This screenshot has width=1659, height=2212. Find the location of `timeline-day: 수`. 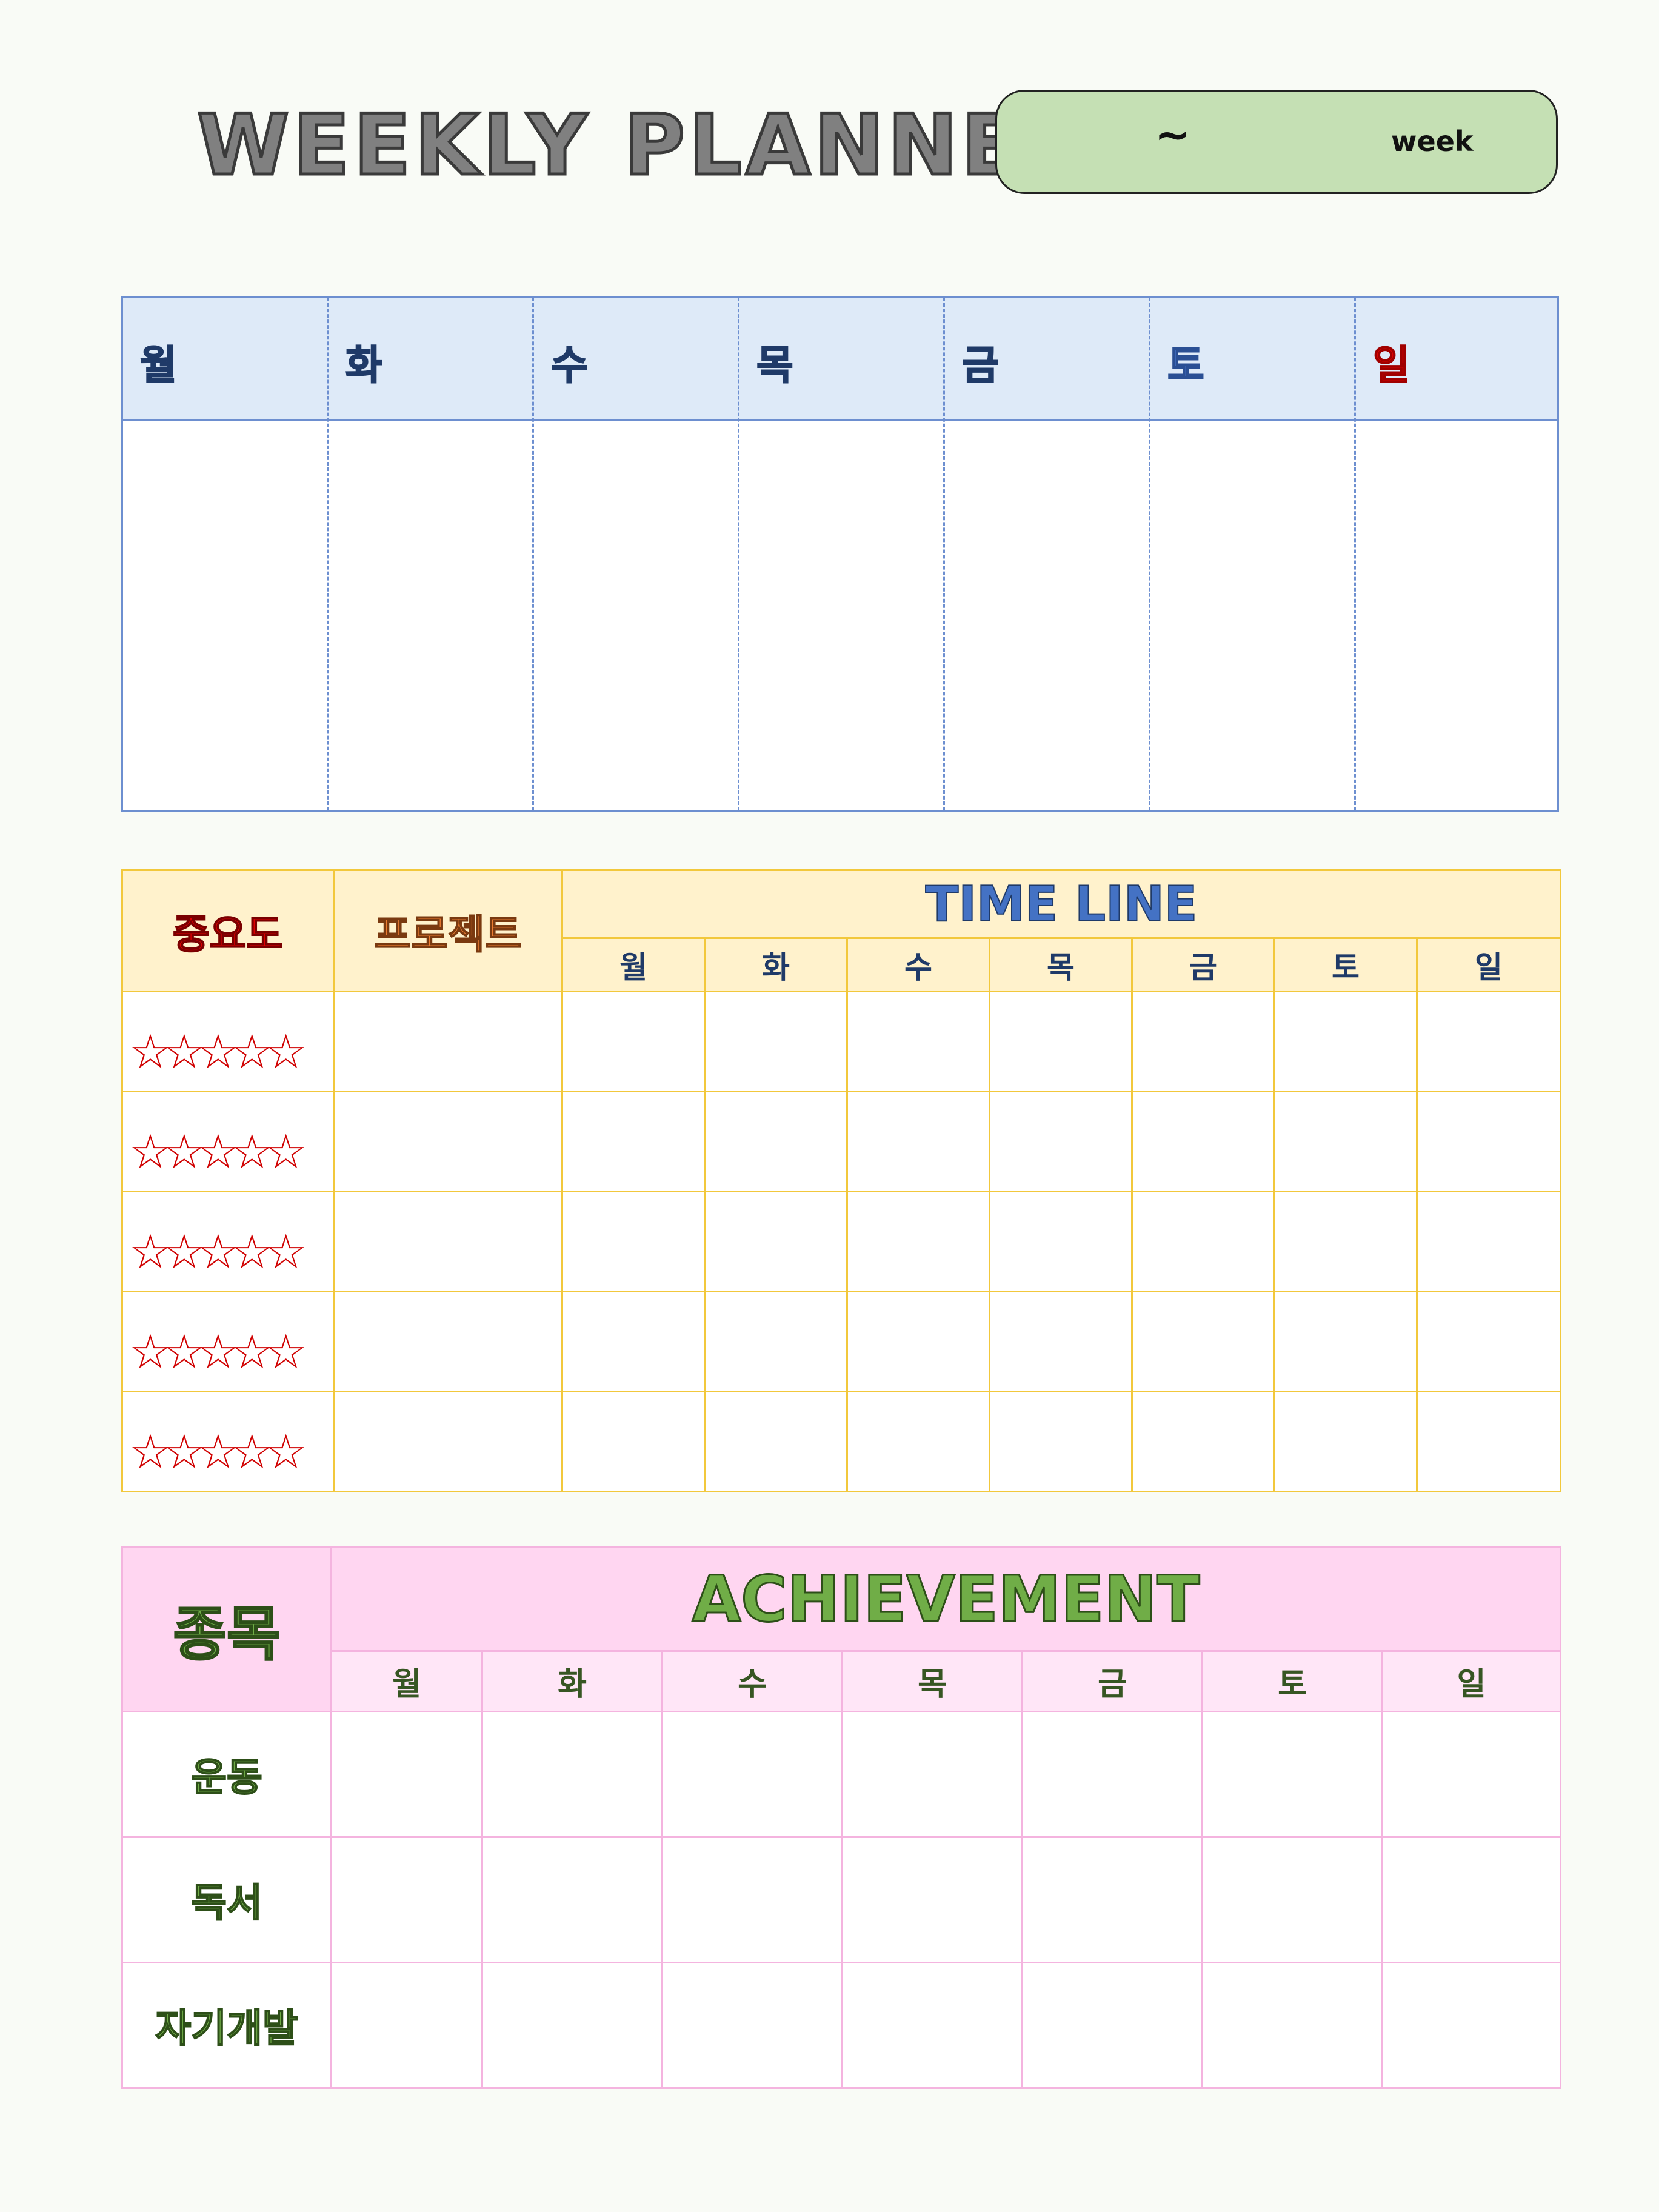

timeline-day: 수 is located at coordinates (918, 965).